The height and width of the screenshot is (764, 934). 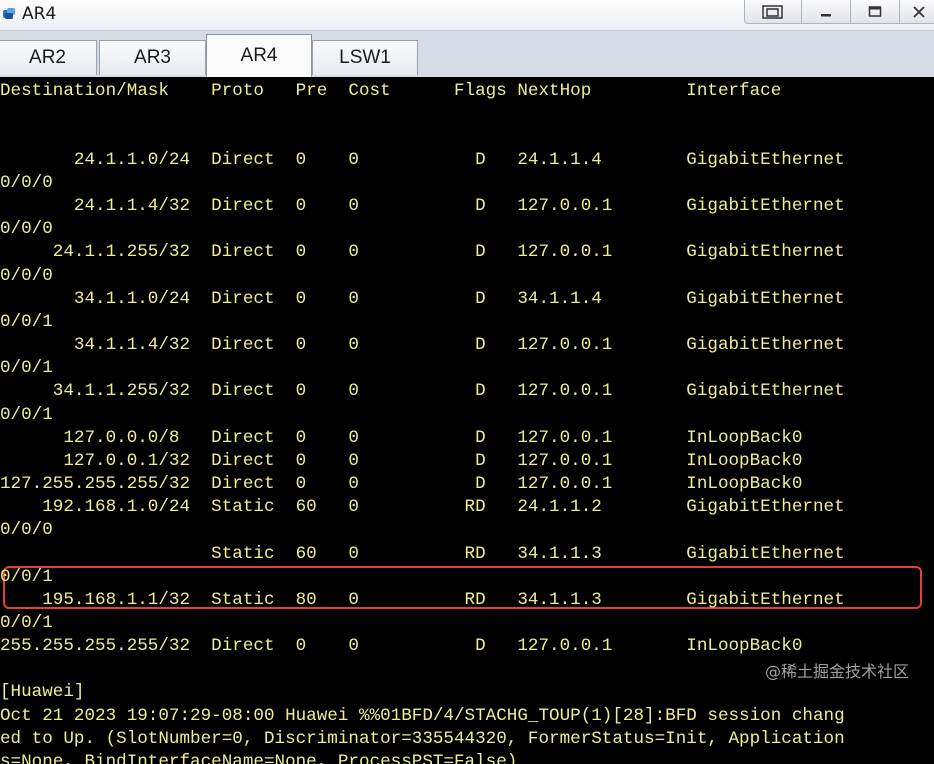 What do you see at coordinates (837, 671) in the screenshot?
I see `watermark: @稀土掘金技术社区` at bounding box center [837, 671].